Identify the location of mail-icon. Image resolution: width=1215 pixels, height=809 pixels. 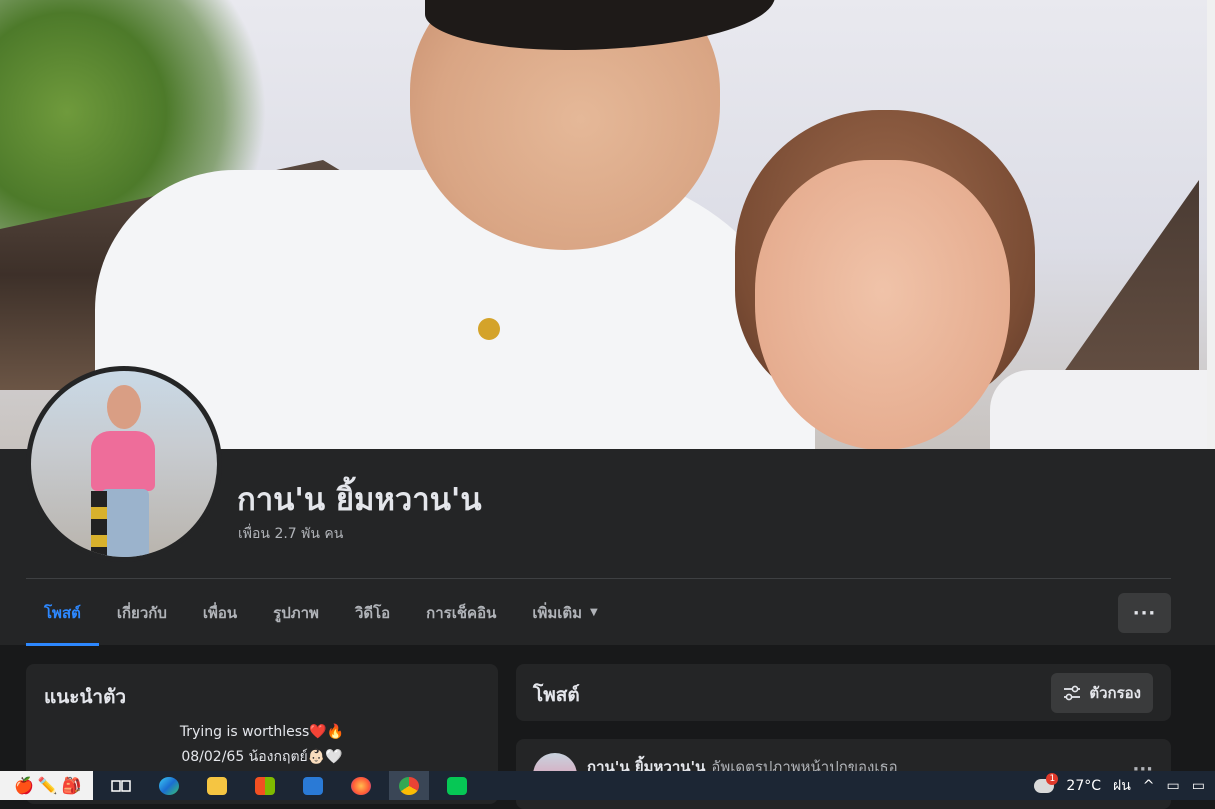
(313, 785).